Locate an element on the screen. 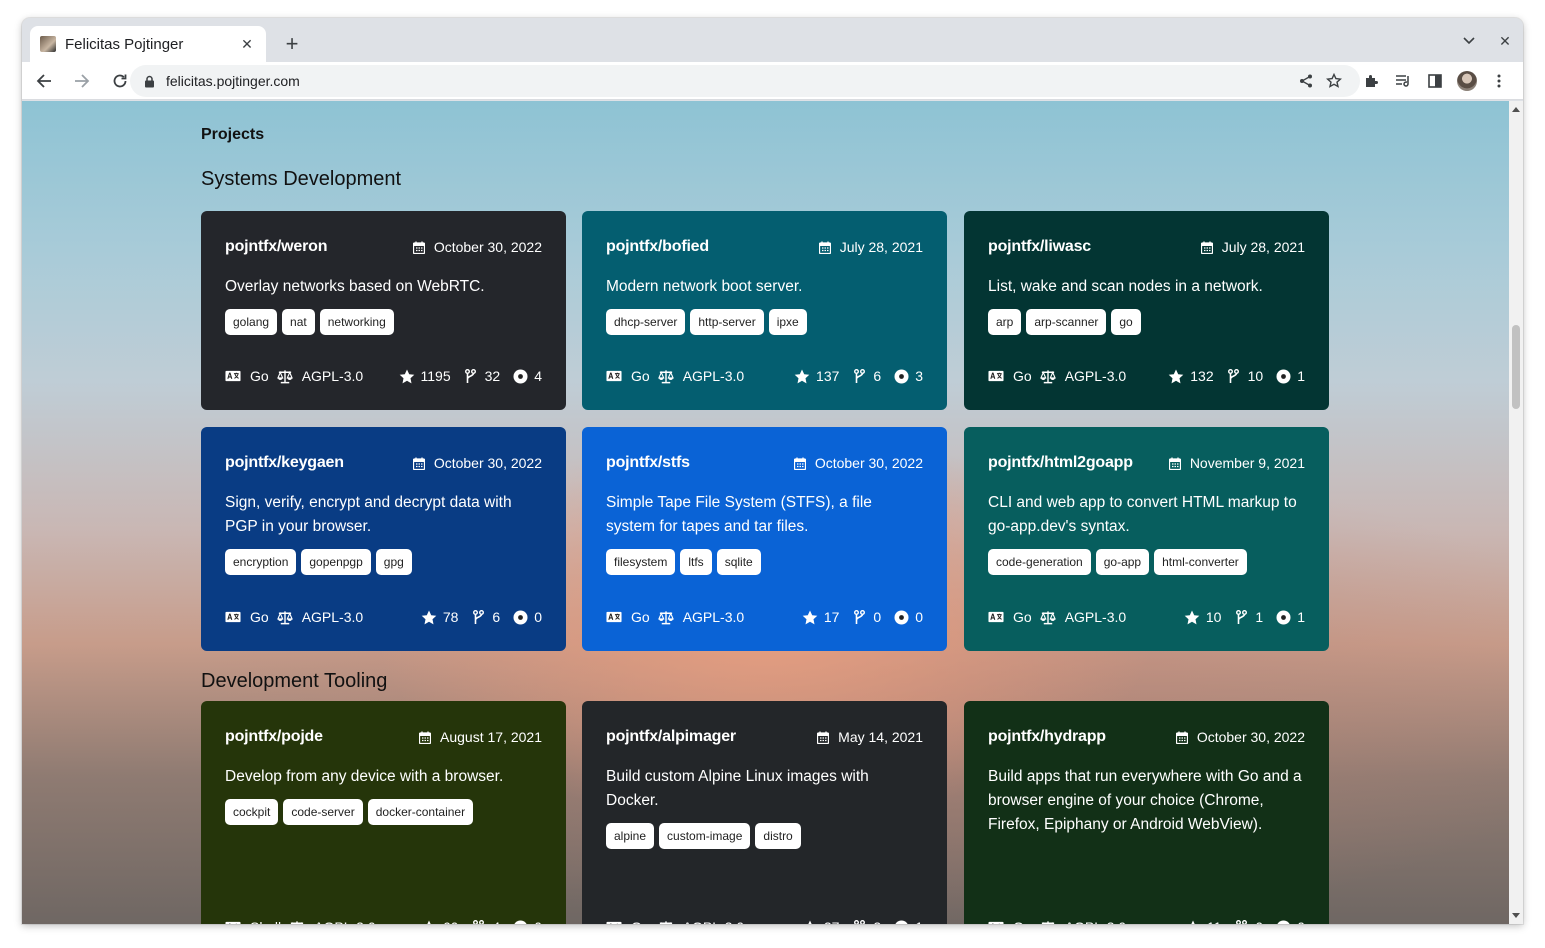 This screenshot has width=1545, height=948. card-footer: Go AGPL-3.0 10 1 1 is located at coordinates (1146, 617).